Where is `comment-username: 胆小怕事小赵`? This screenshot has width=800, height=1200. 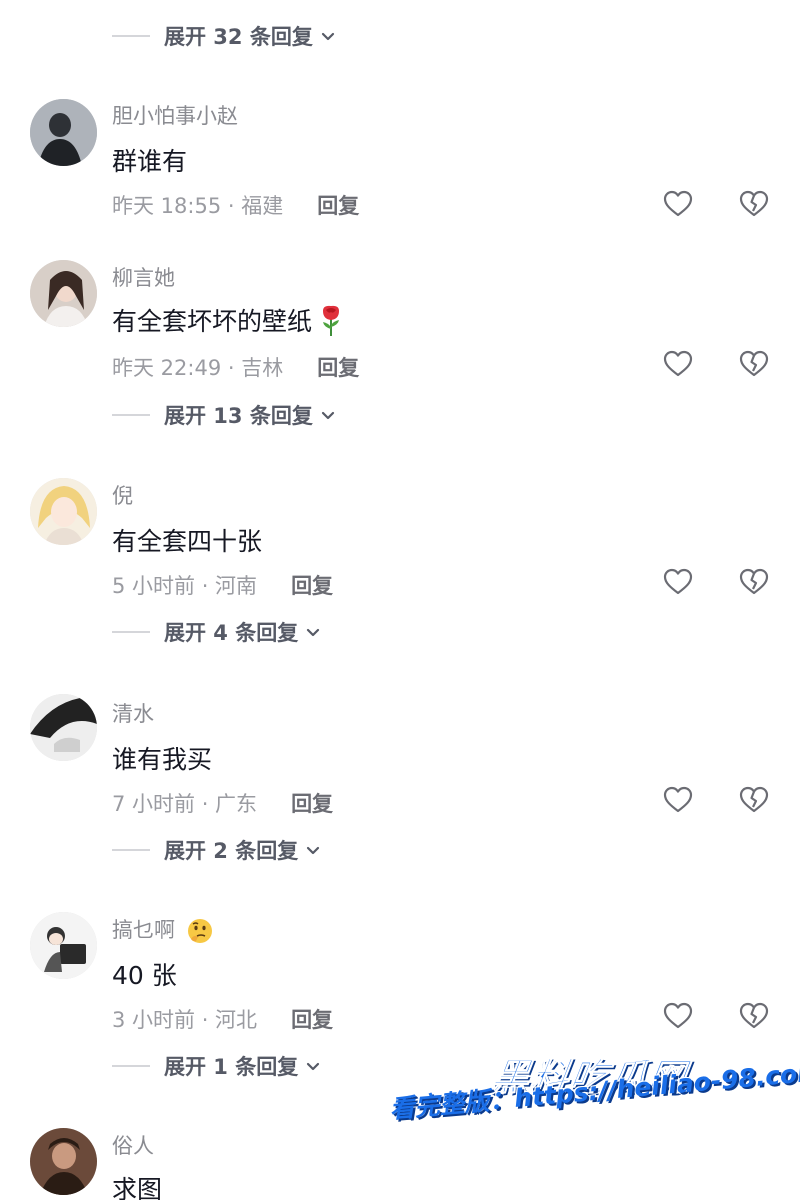
comment-username: 胆小怕事小赵 is located at coordinates (175, 115).